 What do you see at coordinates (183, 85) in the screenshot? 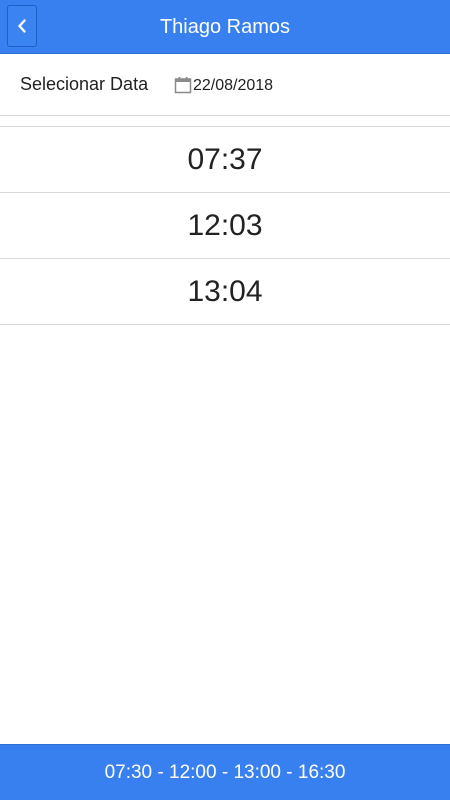
I see `calendar-icon` at bounding box center [183, 85].